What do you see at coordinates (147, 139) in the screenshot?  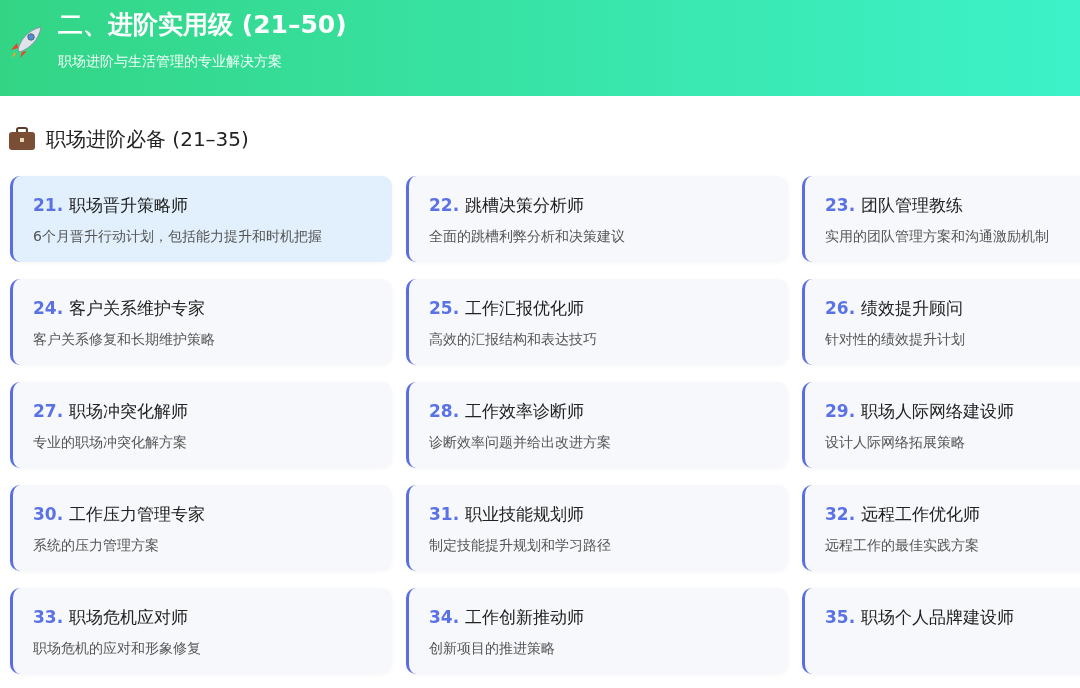 I see `category-heading: 职场进阶必备 (21–35)` at bounding box center [147, 139].